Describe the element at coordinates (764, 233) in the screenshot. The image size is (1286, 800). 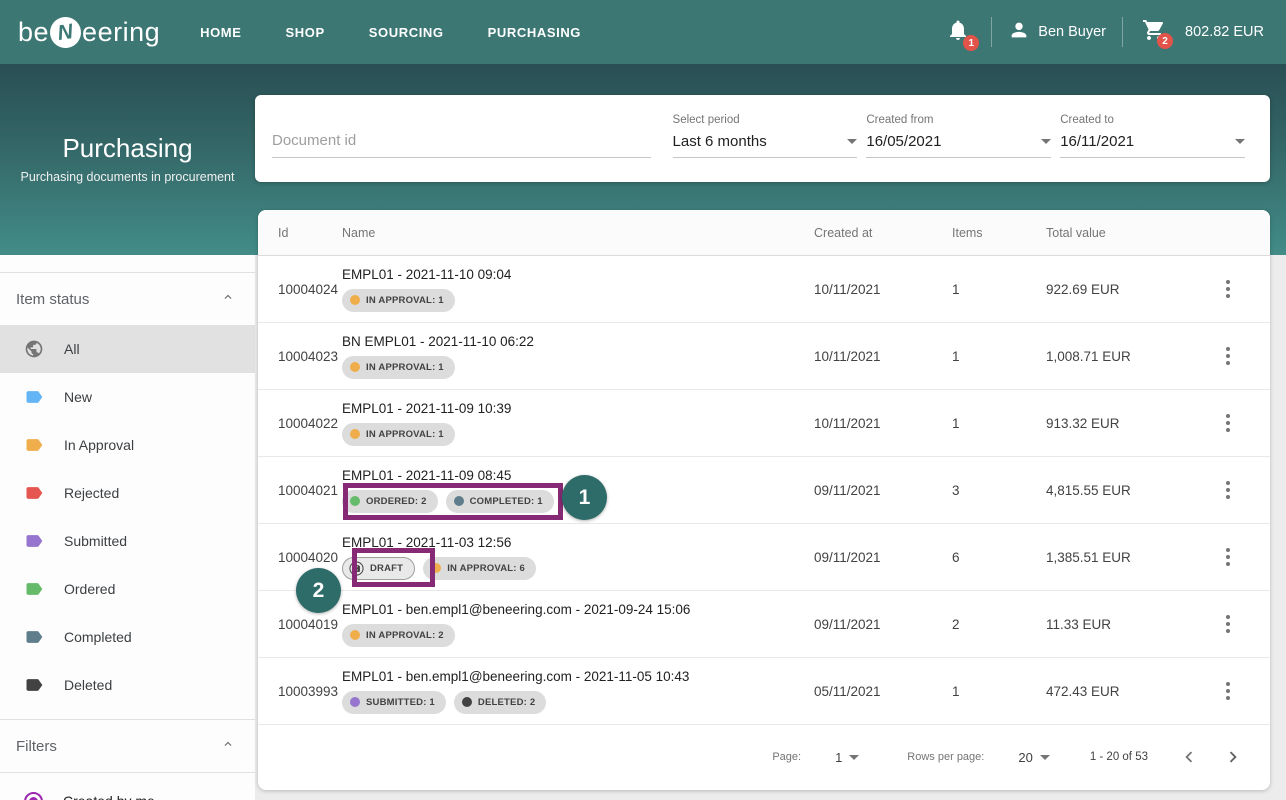
I see `table-header: Id Name Created at Items Total value` at that location.